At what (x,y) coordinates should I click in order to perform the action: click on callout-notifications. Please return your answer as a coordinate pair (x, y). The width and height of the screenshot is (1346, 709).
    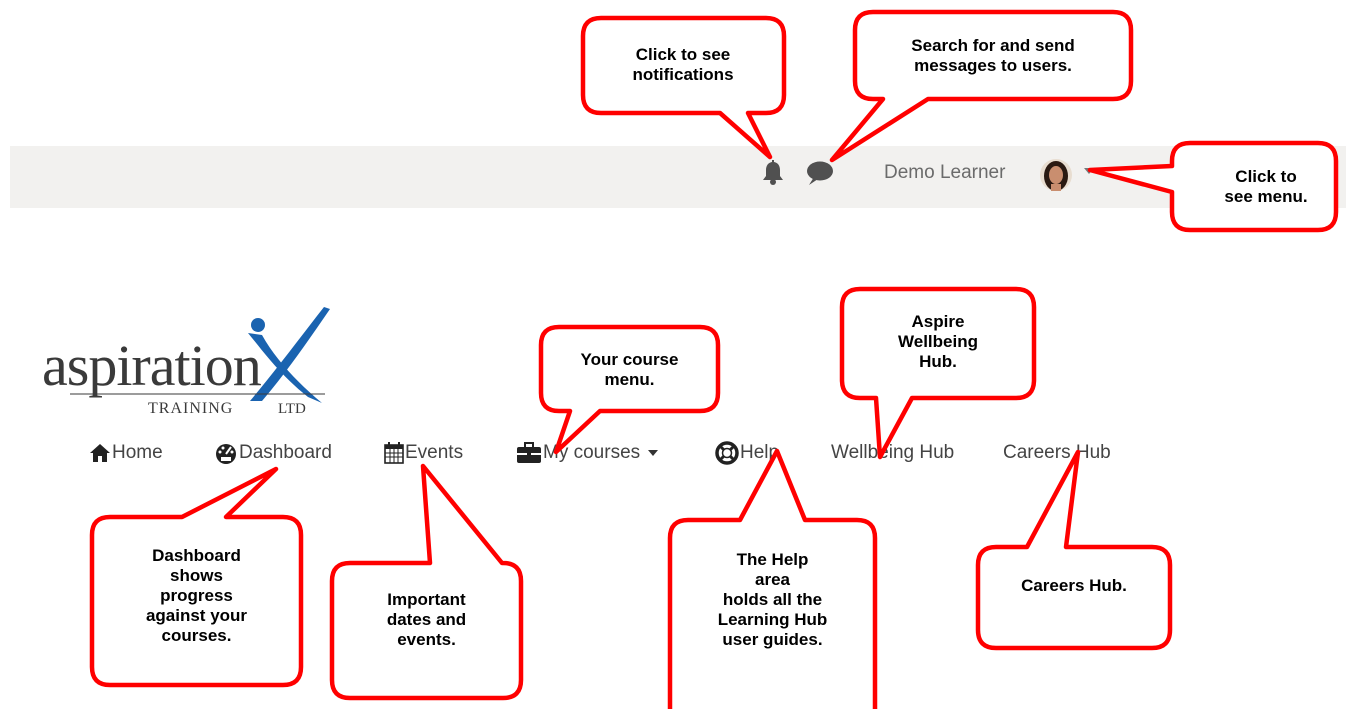
    Looking at the image, I should click on (683, 87).